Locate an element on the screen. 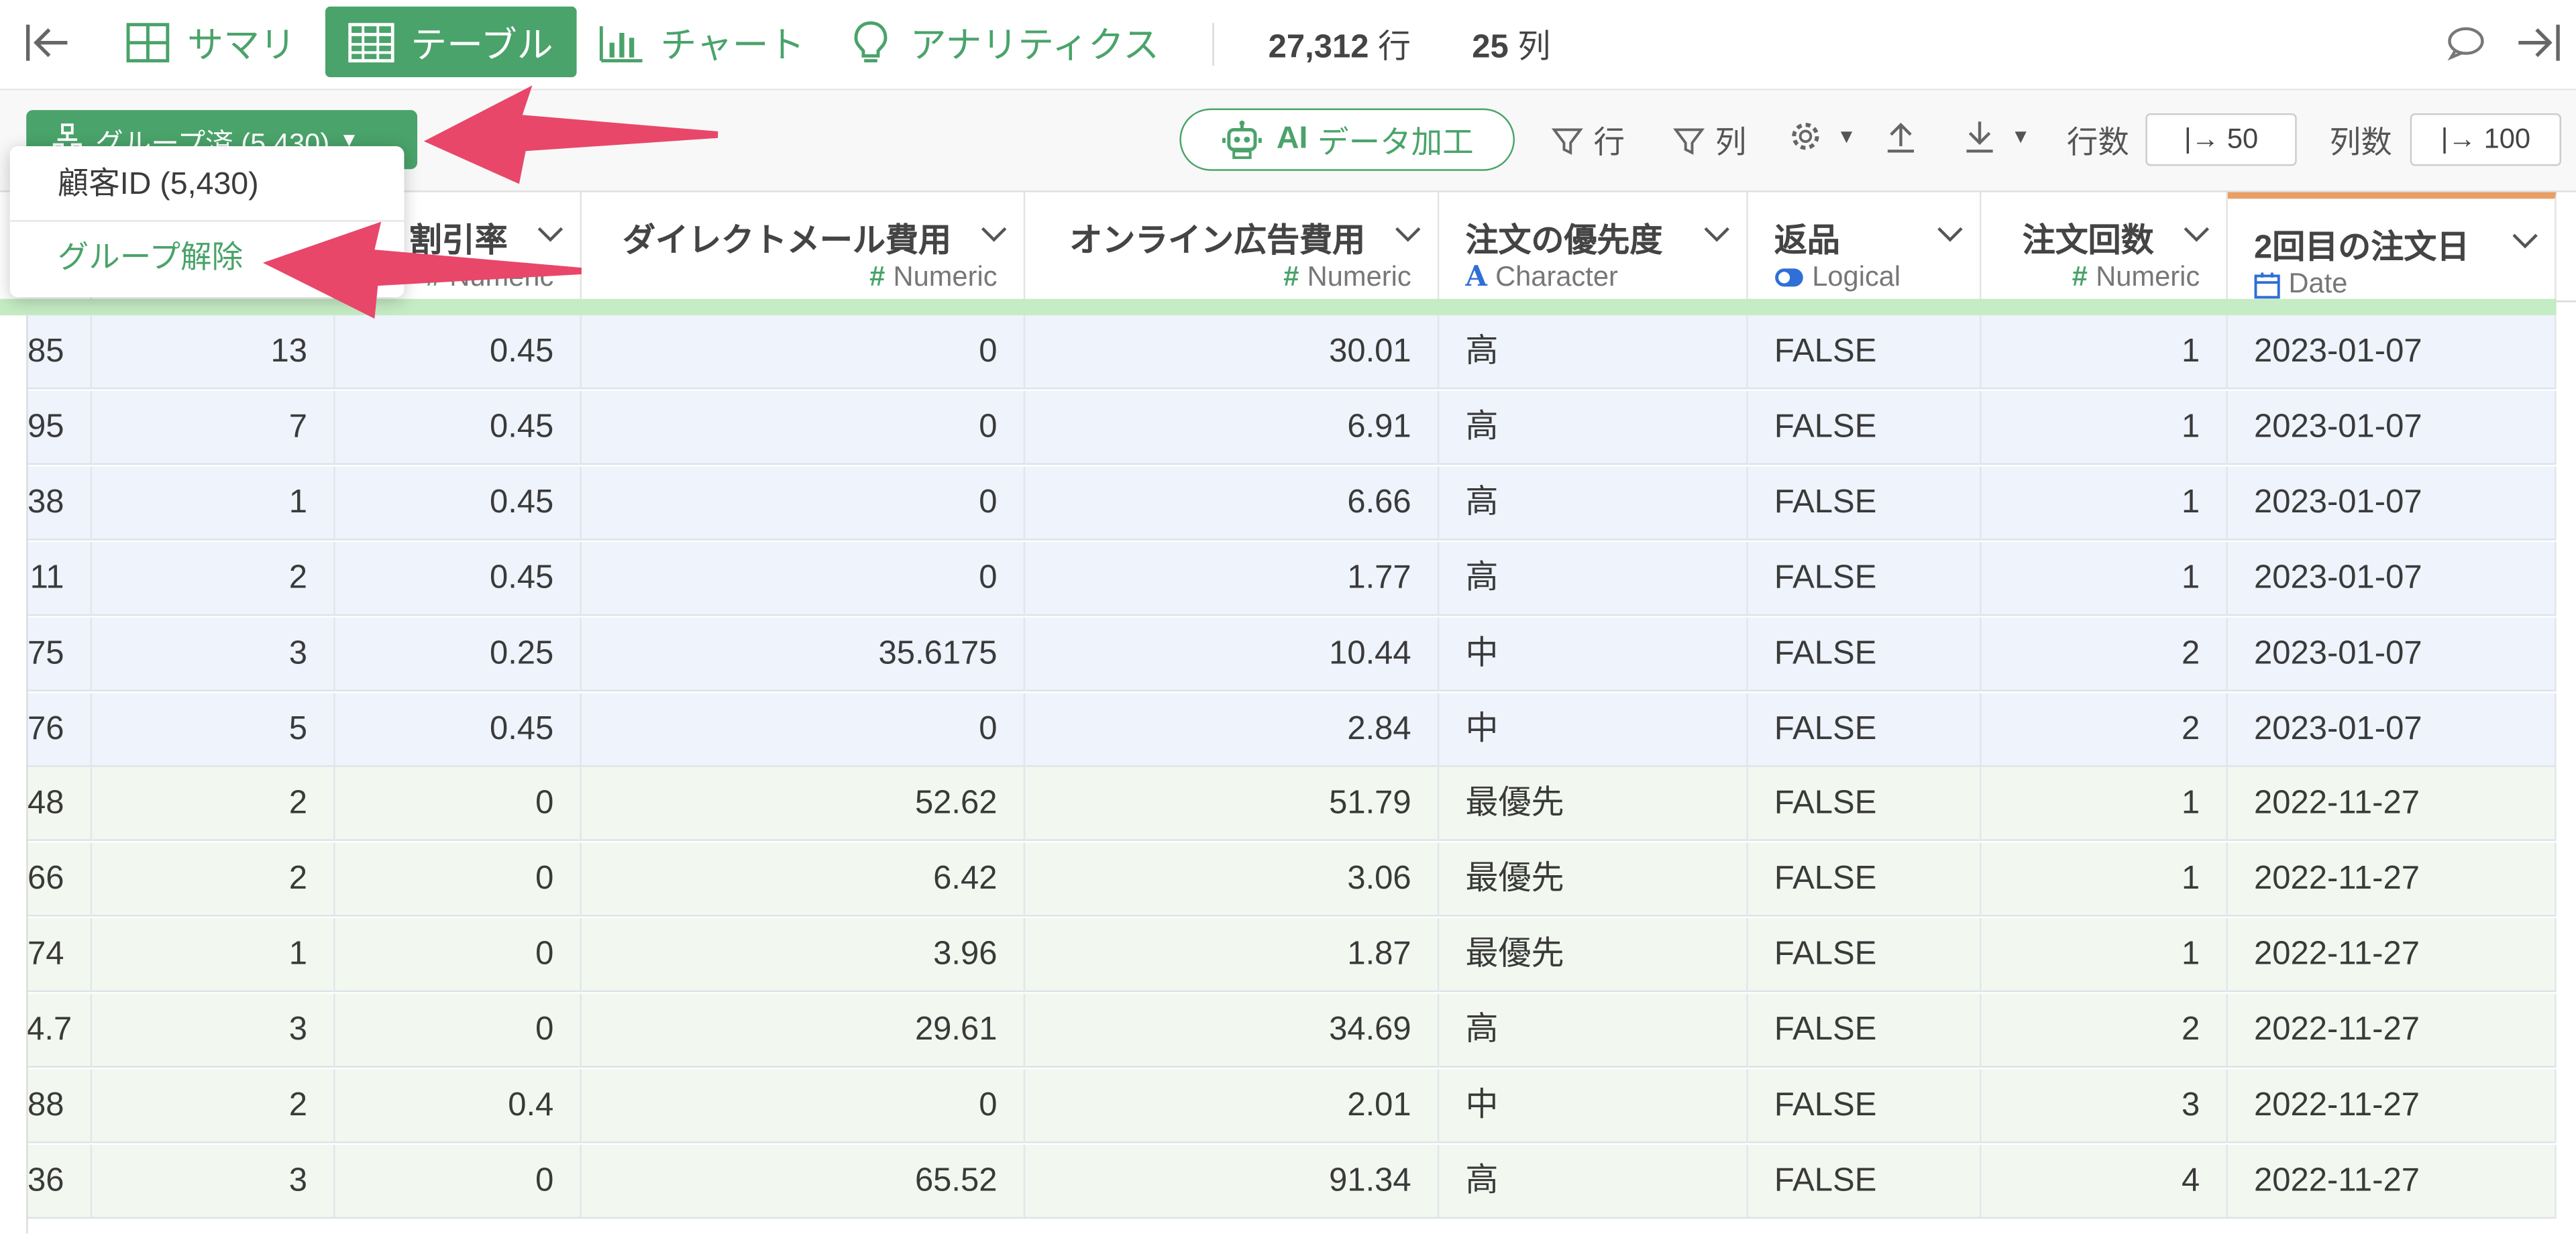  table-cell: 95 is located at coordinates (59, 427).